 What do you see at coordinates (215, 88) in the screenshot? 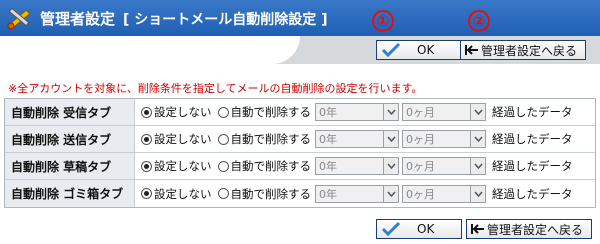
I see `notice-text: ※全アカウントを対象に、削除条件を指定してメールの自動削除の設定を行います。` at bounding box center [215, 88].